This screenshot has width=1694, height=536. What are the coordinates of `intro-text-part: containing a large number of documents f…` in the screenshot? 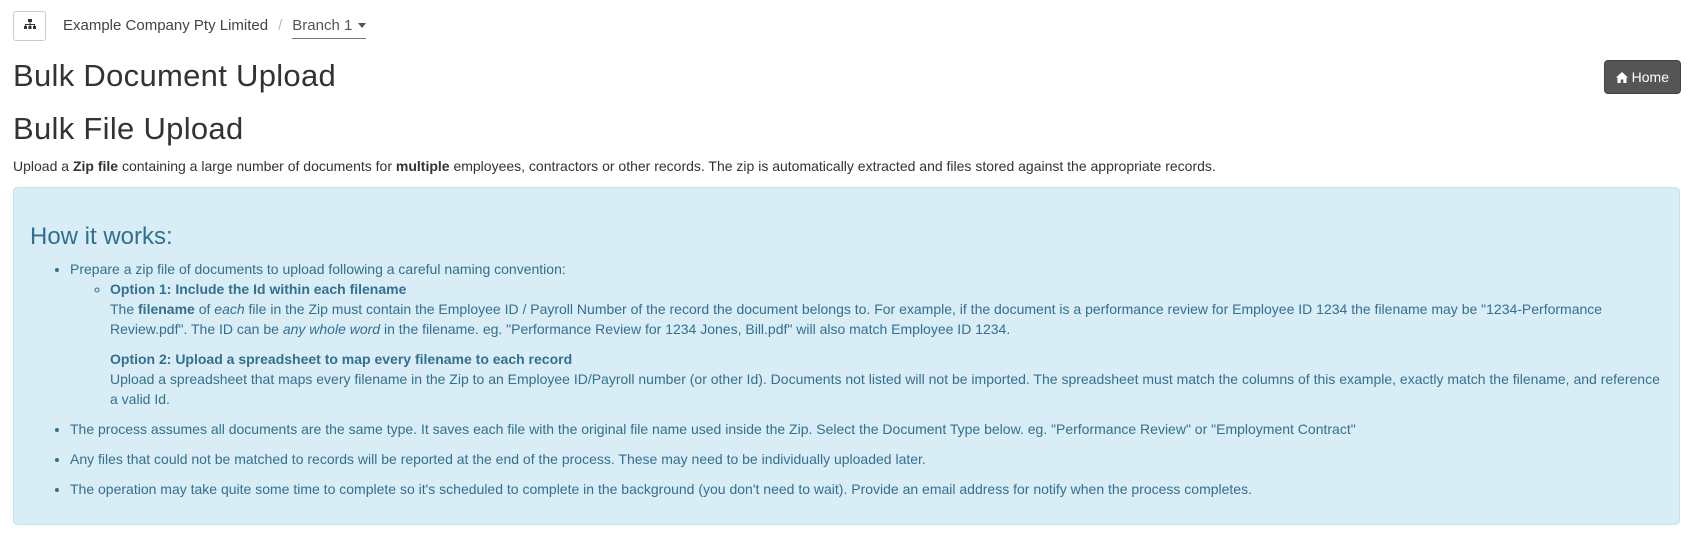 It's located at (257, 166).